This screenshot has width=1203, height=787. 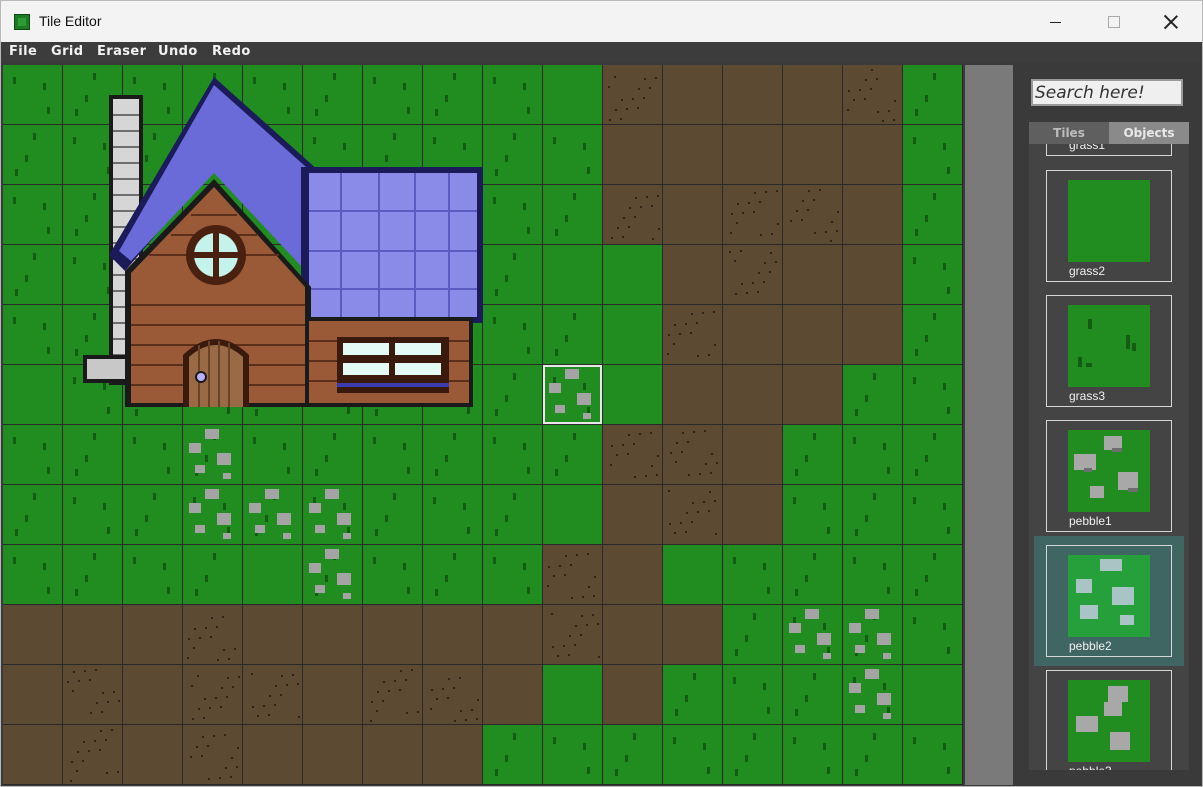 I want to click on menu-undo: Undo, so click(x=178, y=51).